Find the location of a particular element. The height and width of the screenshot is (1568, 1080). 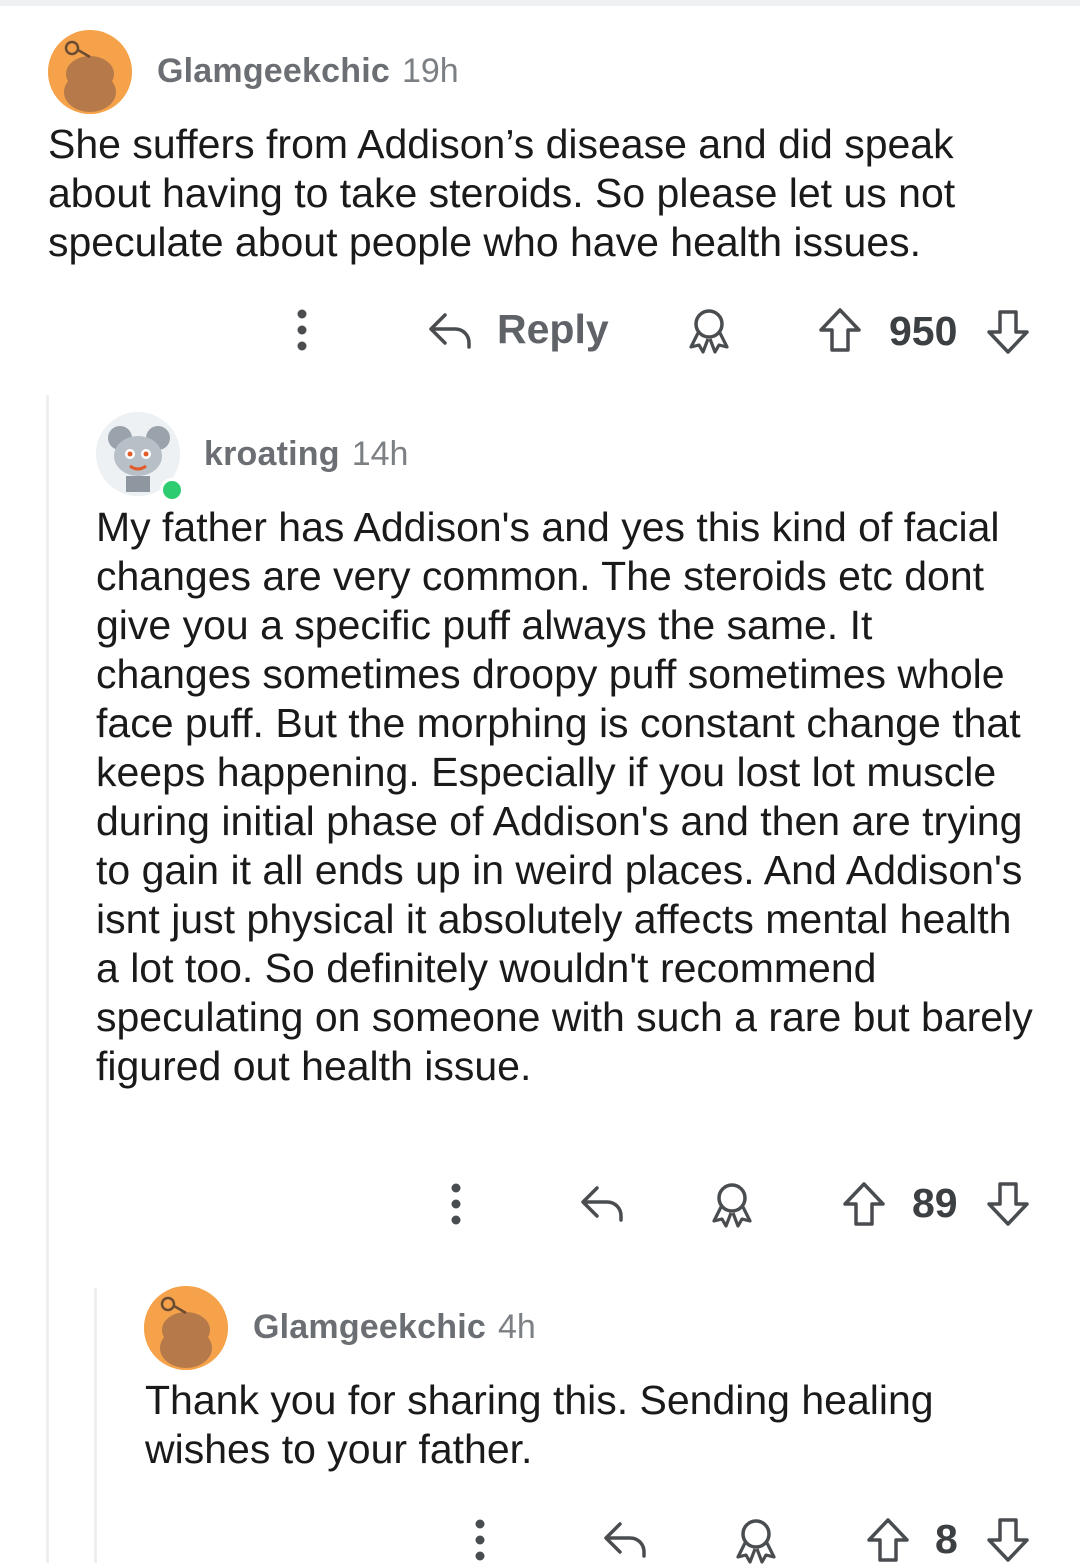

comment-actions: 89 is located at coordinates (540, 1202).